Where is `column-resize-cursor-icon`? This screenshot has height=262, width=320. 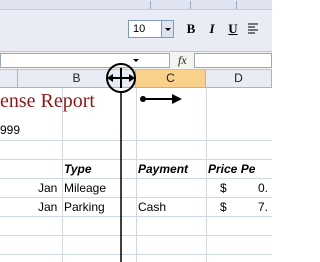
column-resize-cursor-icon is located at coordinates (121, 78).